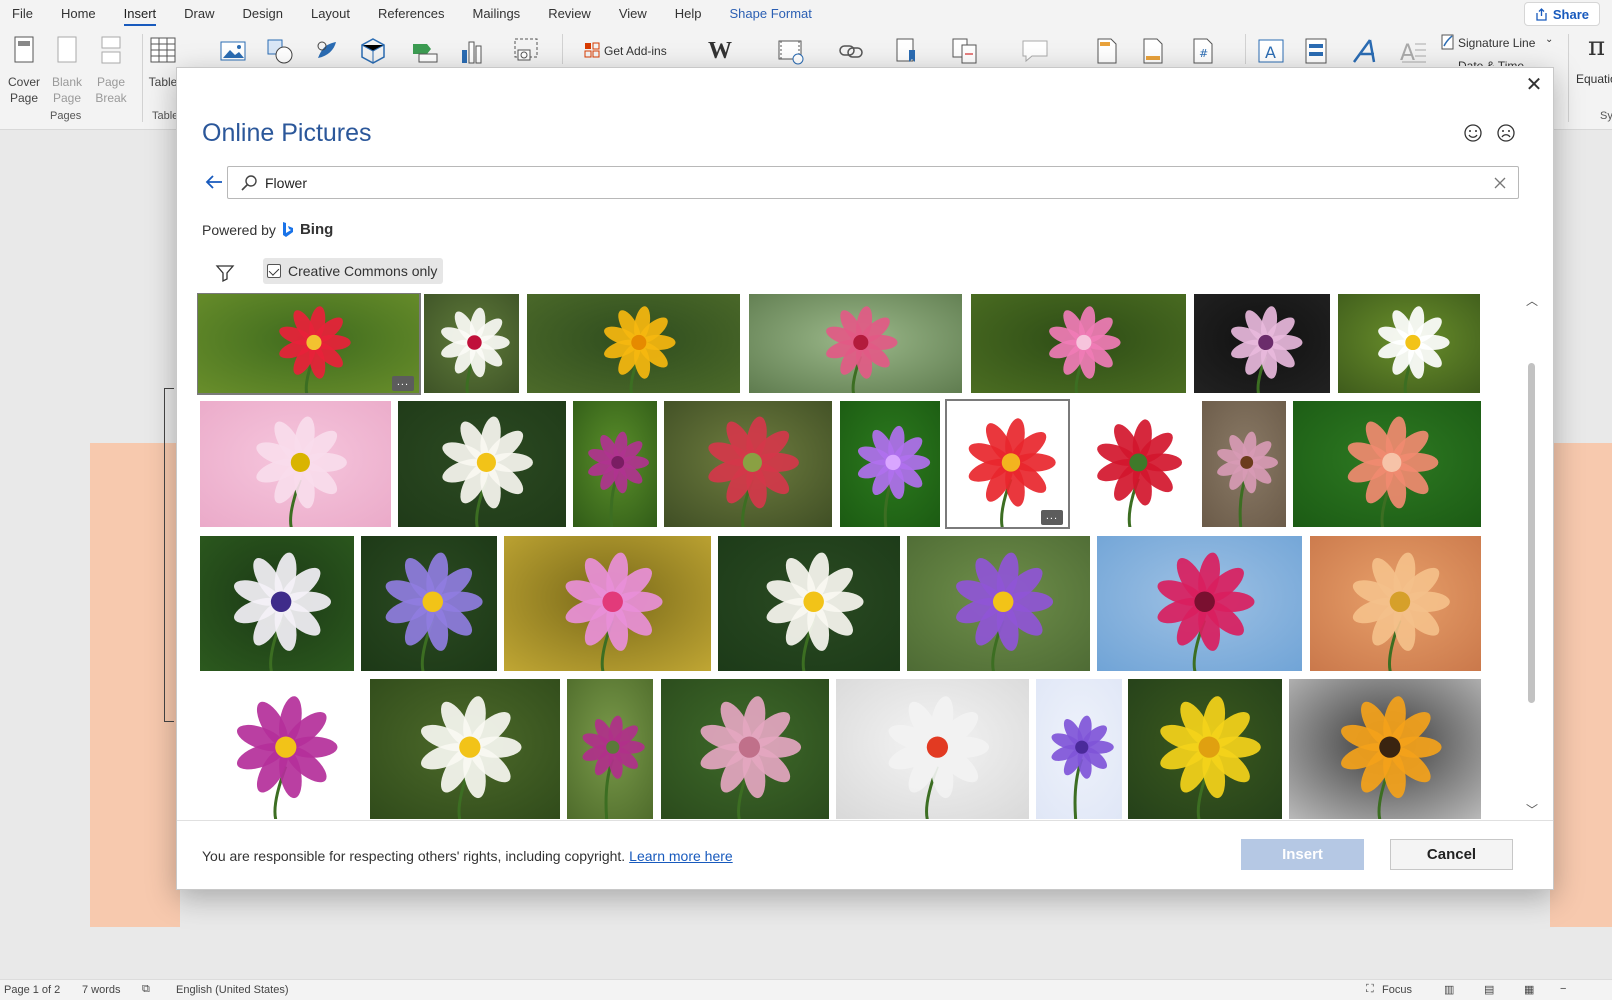 This screenshot has height=1000, width=1612. Describe the element at coordinates (1035, 51) in the screenshot. I see `comment-icon` at that location.